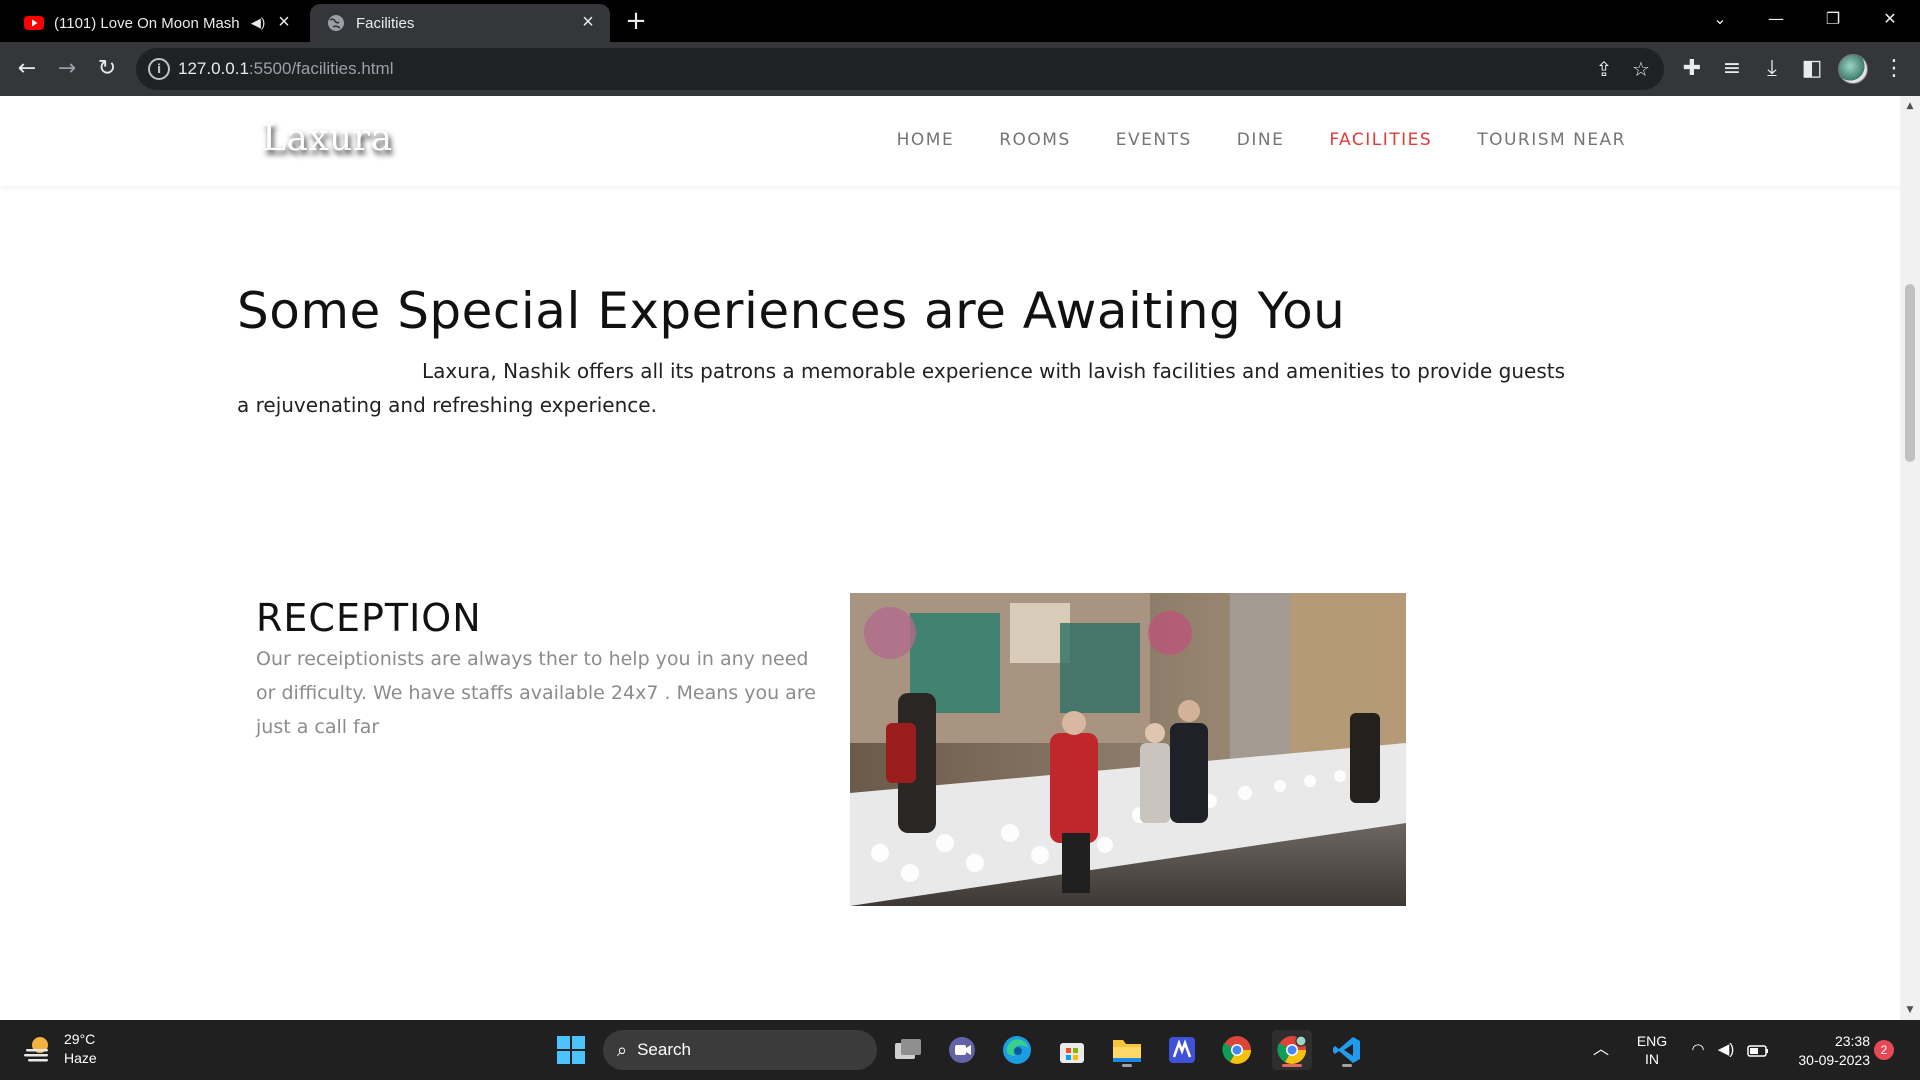  Describe the element at coordinates (664, 1049) in the screenshot. I see `search-label: Search` at that location.